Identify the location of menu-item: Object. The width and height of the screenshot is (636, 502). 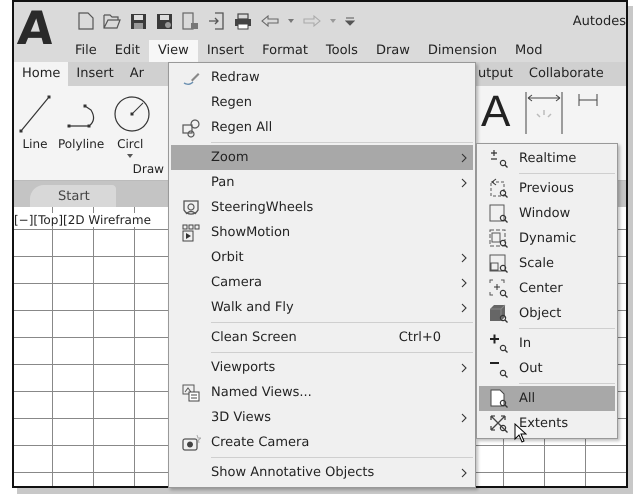
(547, 313).